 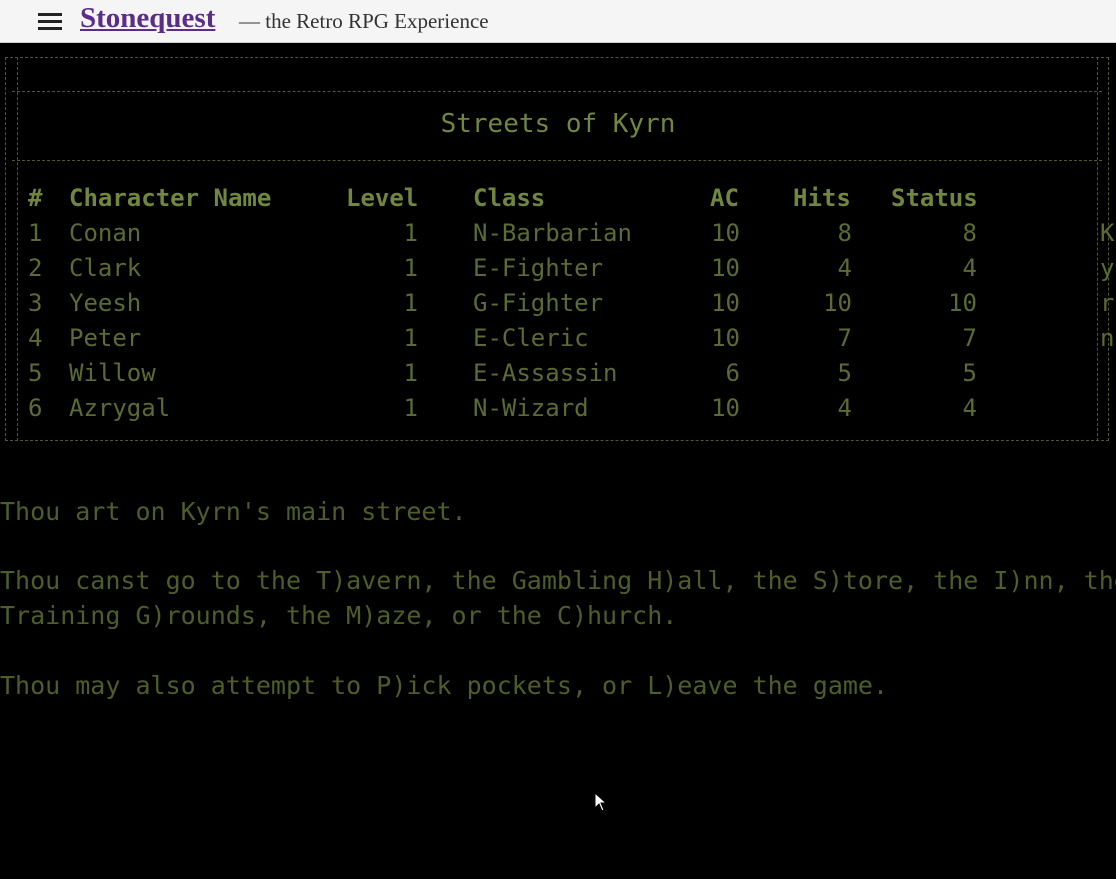 What do you see at coordinates (364, 21) in the screenshot?
I see `site-subtitle: — the Retro RPG Experience` at bounding box center [364, 21].